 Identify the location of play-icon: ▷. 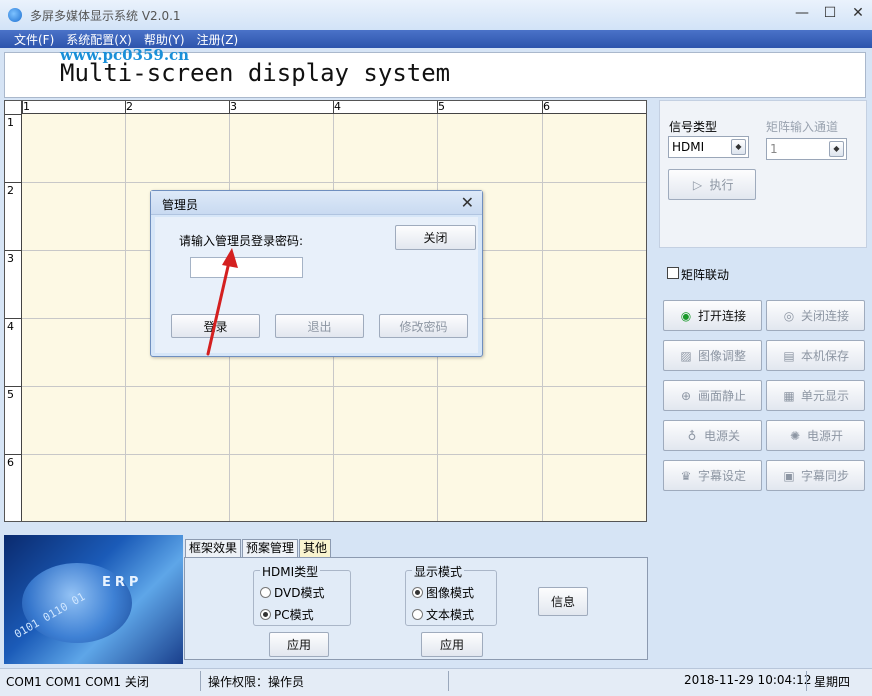
(697, 184).